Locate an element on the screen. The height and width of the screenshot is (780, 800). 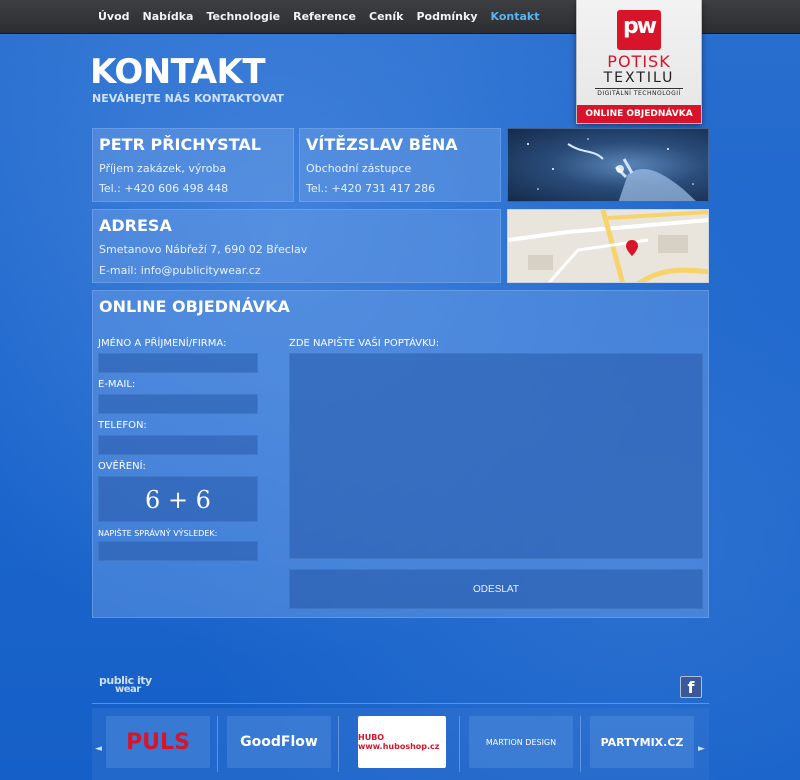
map-icon is located at coordinates (608, 246).